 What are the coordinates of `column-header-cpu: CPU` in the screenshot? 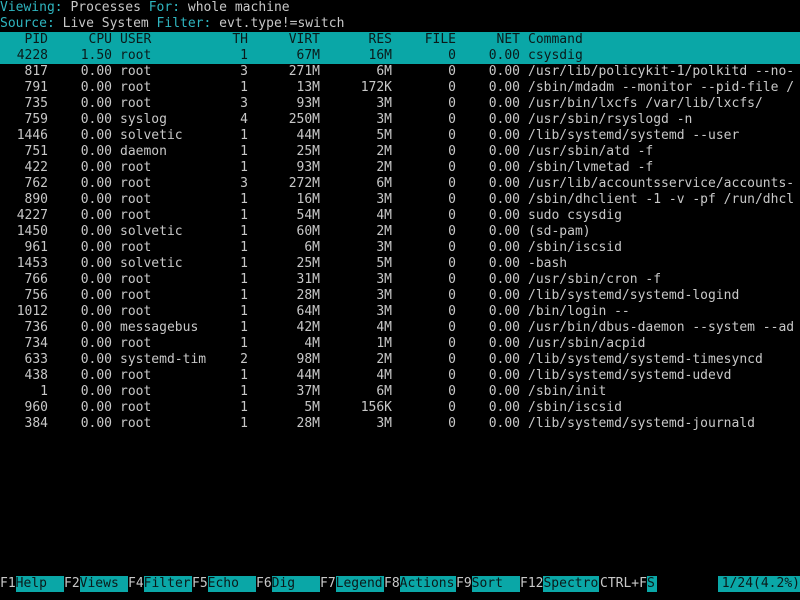 It's located at (84, 40).